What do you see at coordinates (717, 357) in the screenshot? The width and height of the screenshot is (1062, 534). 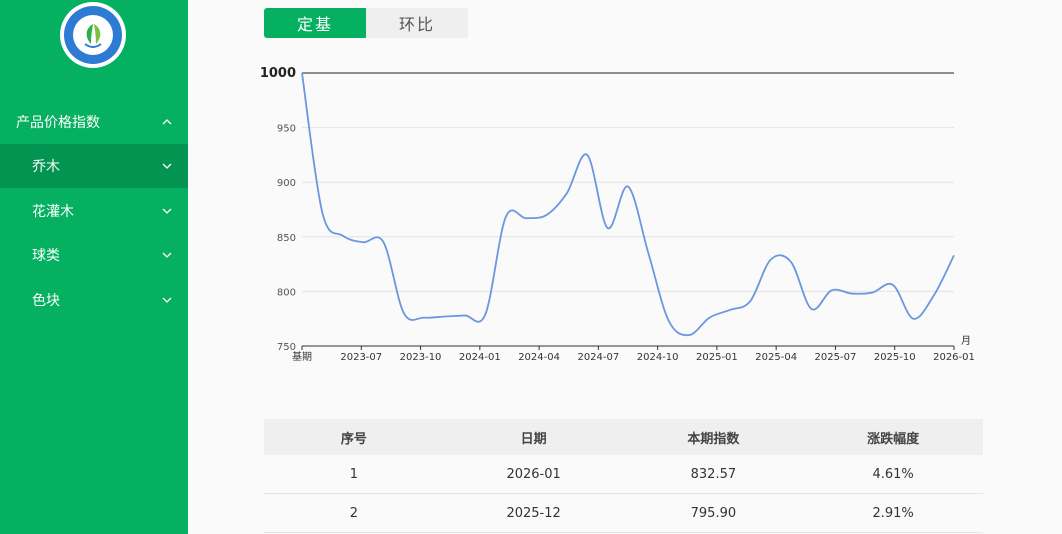 I see `x-tick-label: 2025-01` at bounding box center [717, 357].